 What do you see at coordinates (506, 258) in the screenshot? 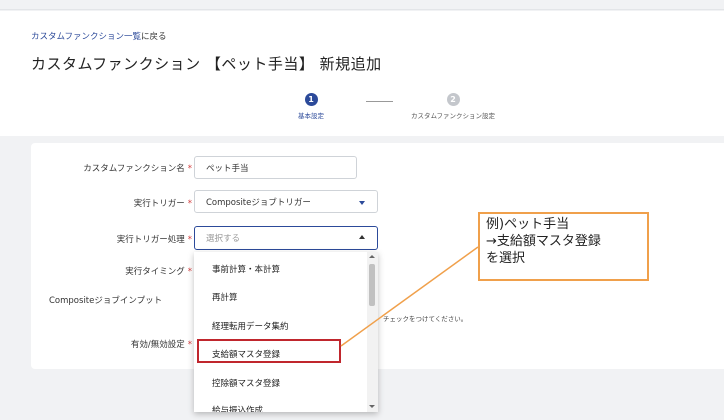
I see `callout-line: を選択` at bounding box center [506, 258].